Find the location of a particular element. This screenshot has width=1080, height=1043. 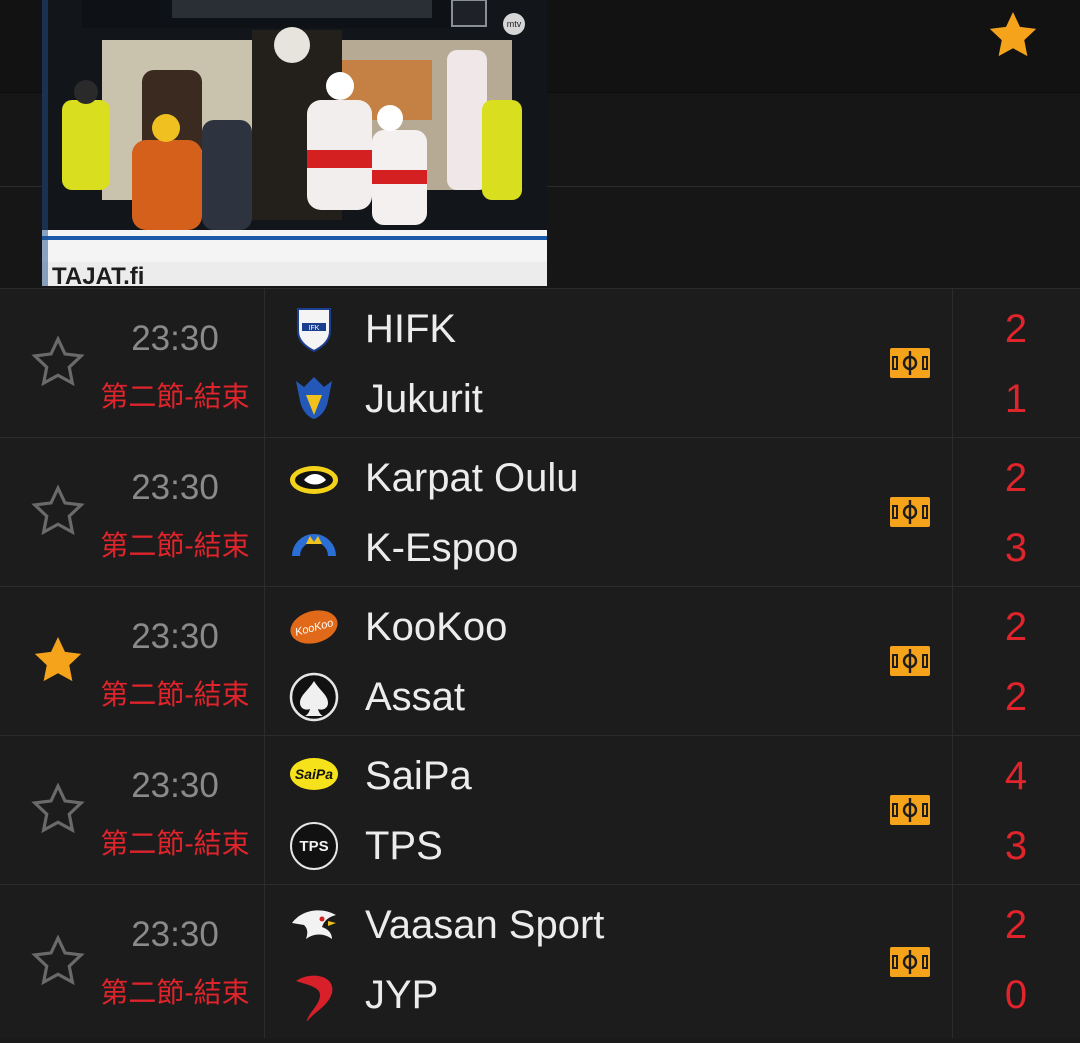

away-team-name: JYP is located at coordinates (402, 995).